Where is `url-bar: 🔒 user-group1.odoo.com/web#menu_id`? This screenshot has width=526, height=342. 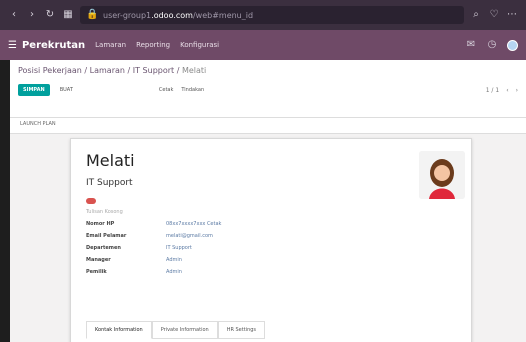 url-bar: 🔒 user-group1.odoo.com/web#menu_id is located at coordinates (272, 15).